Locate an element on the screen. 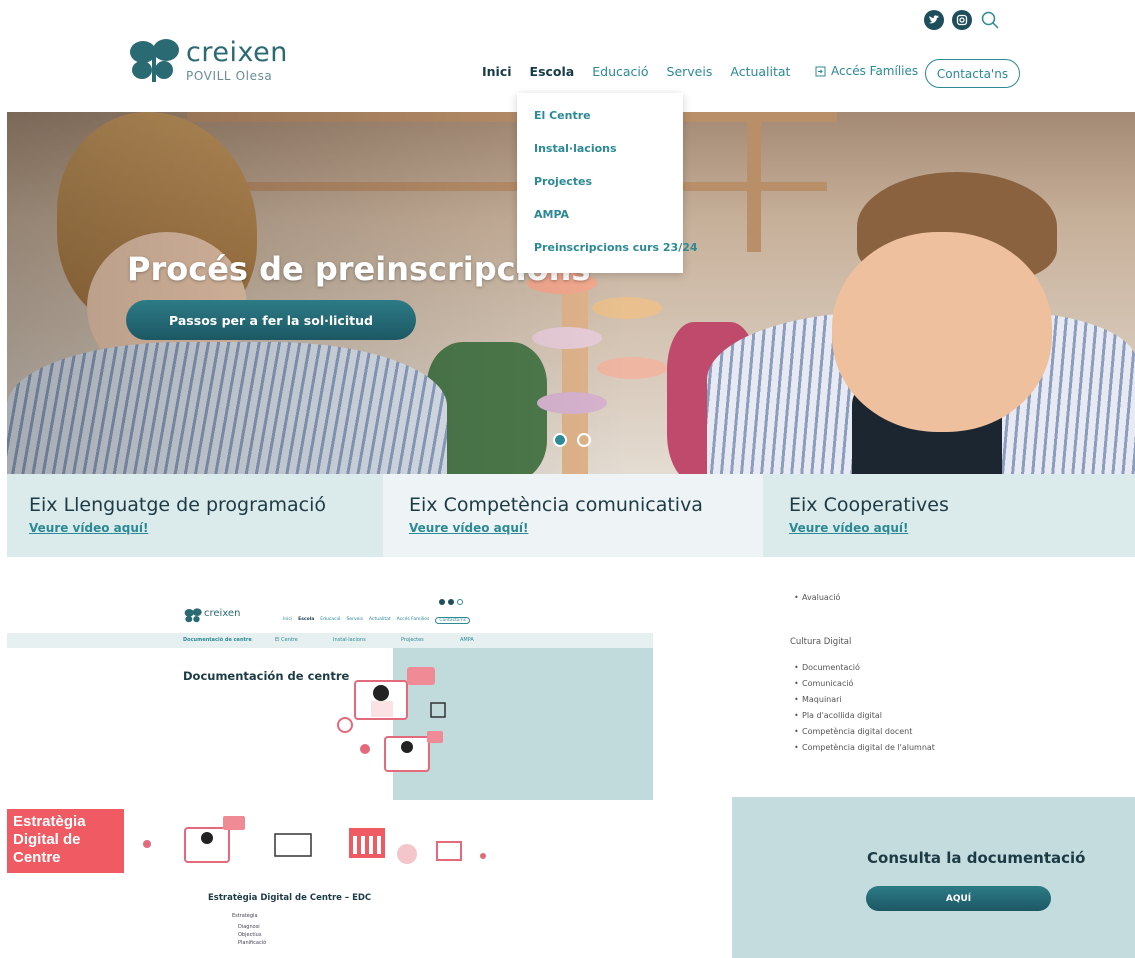 The image size is (1135, 958). eix-card-3: Eix Cooperatives Veure vídeo aquí! is located at coordinates (949, 515).